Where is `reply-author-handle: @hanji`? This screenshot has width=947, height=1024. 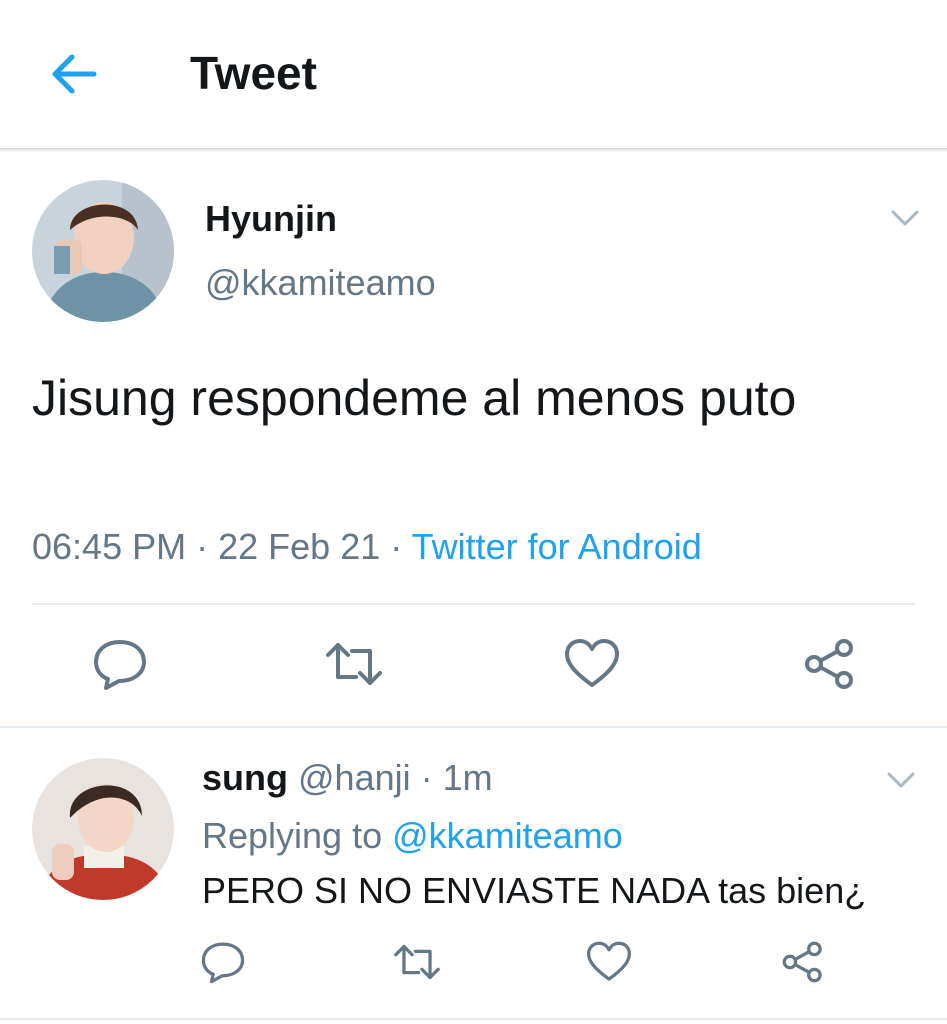 reply-author-handle: @hanji is located at coordinates (354, 777).